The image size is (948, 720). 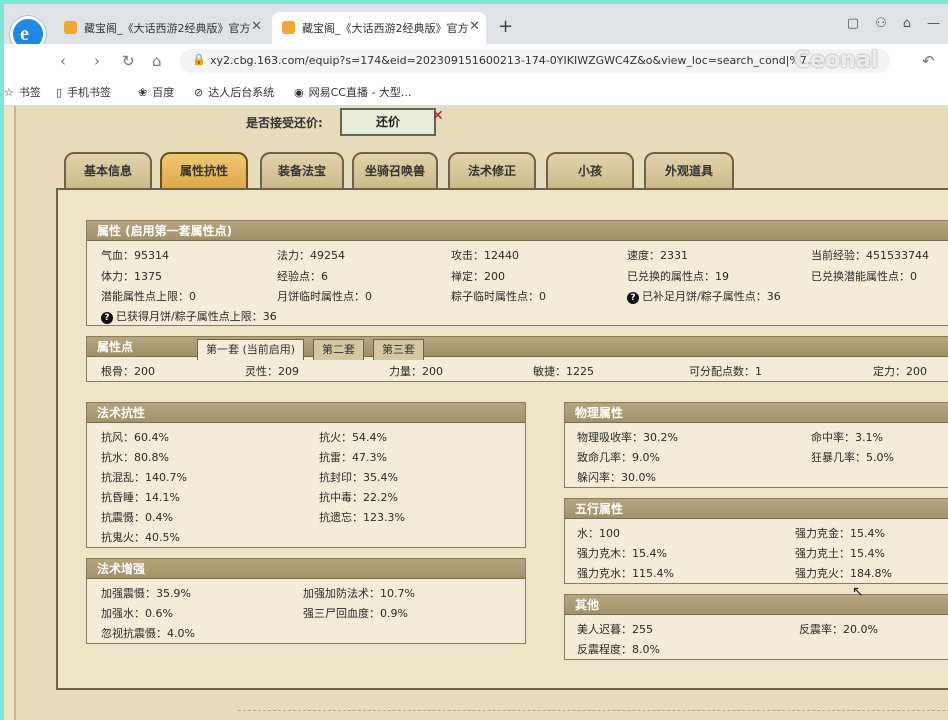 What do you see at coordinates (853, 23) in the screenshot?
I see `sidebar-icon: ▢` at bounding box center [853, 23].